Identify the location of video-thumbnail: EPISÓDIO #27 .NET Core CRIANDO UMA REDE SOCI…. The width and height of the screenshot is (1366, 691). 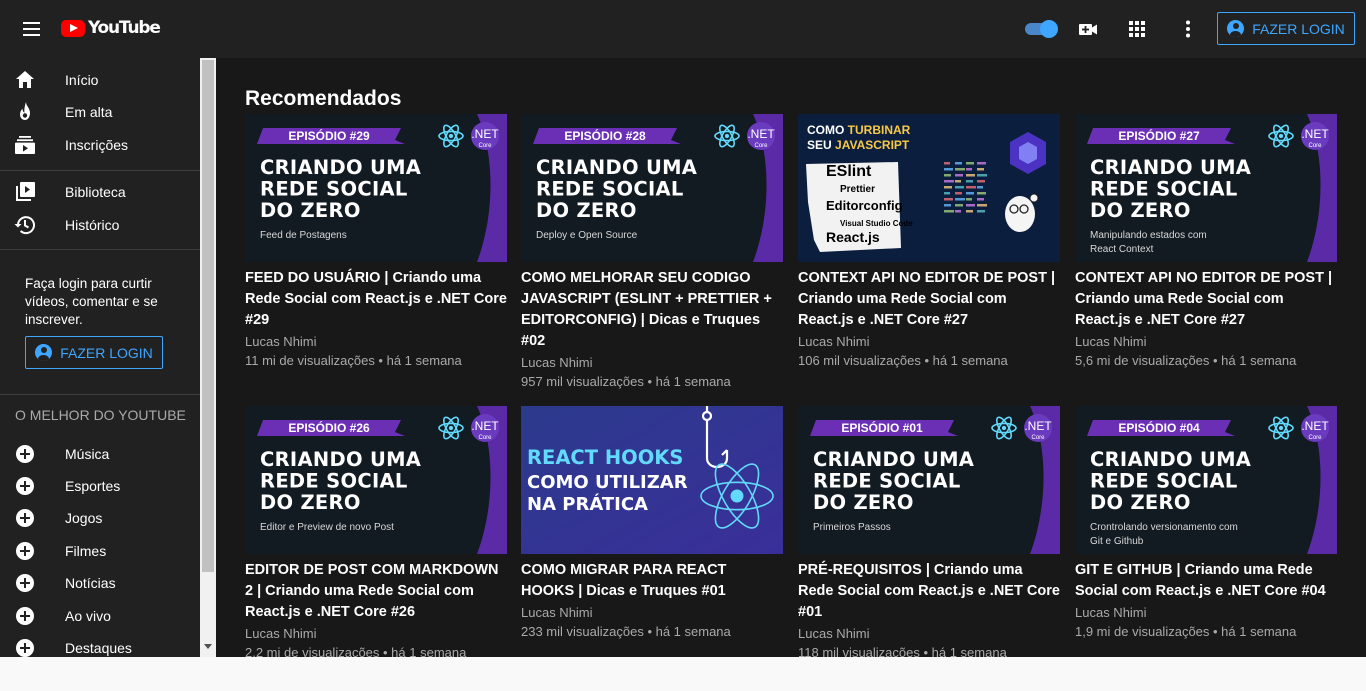
(1206, 188).